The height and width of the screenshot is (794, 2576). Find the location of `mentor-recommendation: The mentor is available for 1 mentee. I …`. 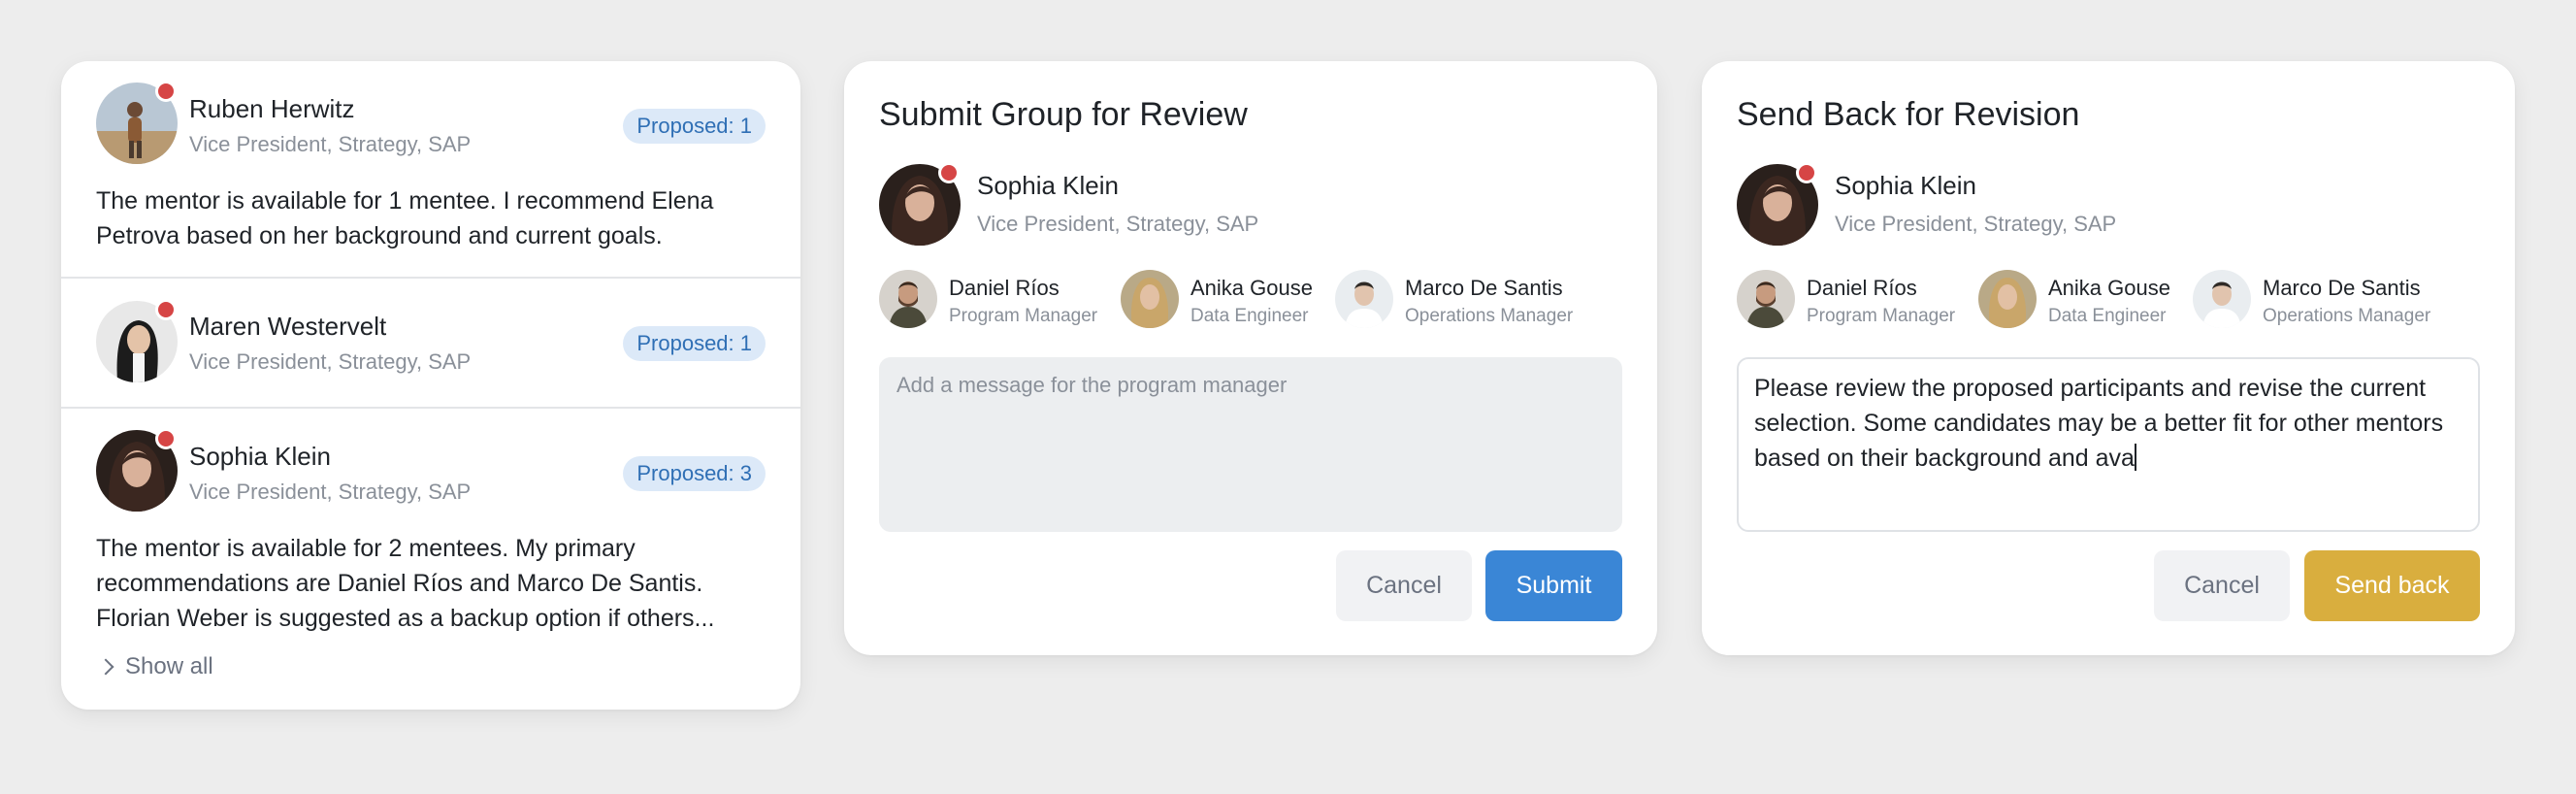

mentor-recommendation: The mentor is available for 1 mentee. I … is located at coordinates (405, 218).